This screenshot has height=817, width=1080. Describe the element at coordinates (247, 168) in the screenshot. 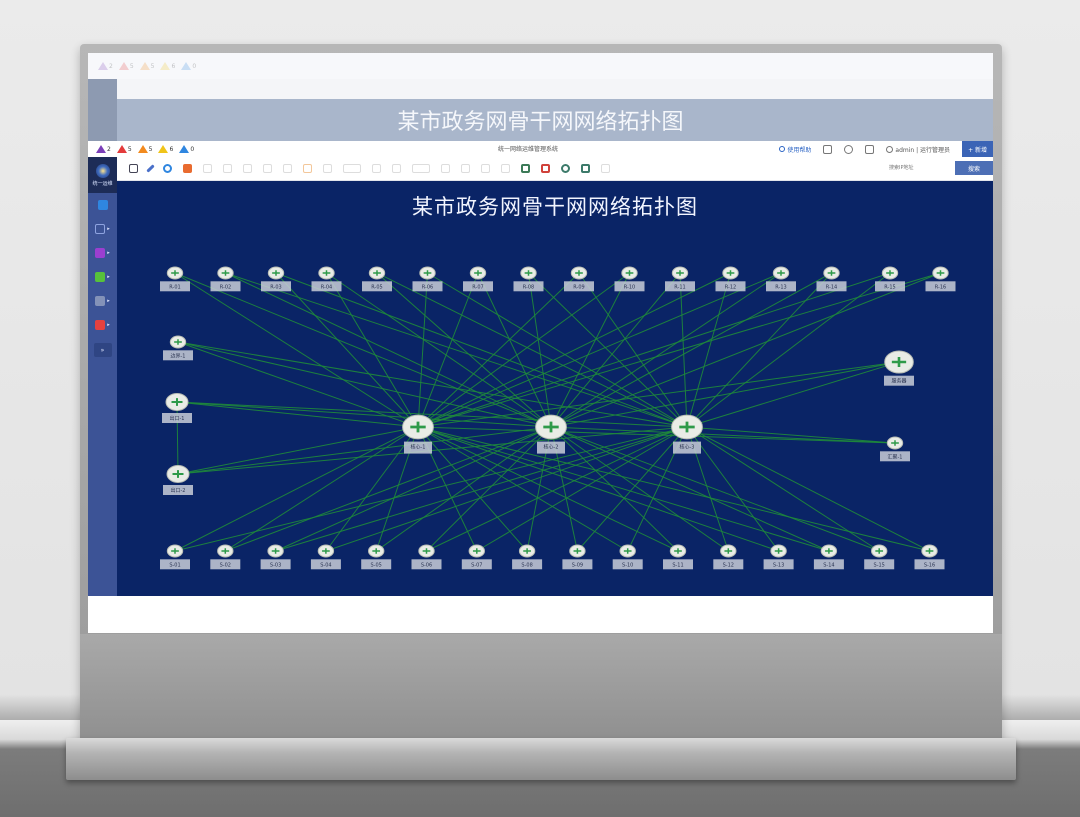

I see `fit-icon` at that location.